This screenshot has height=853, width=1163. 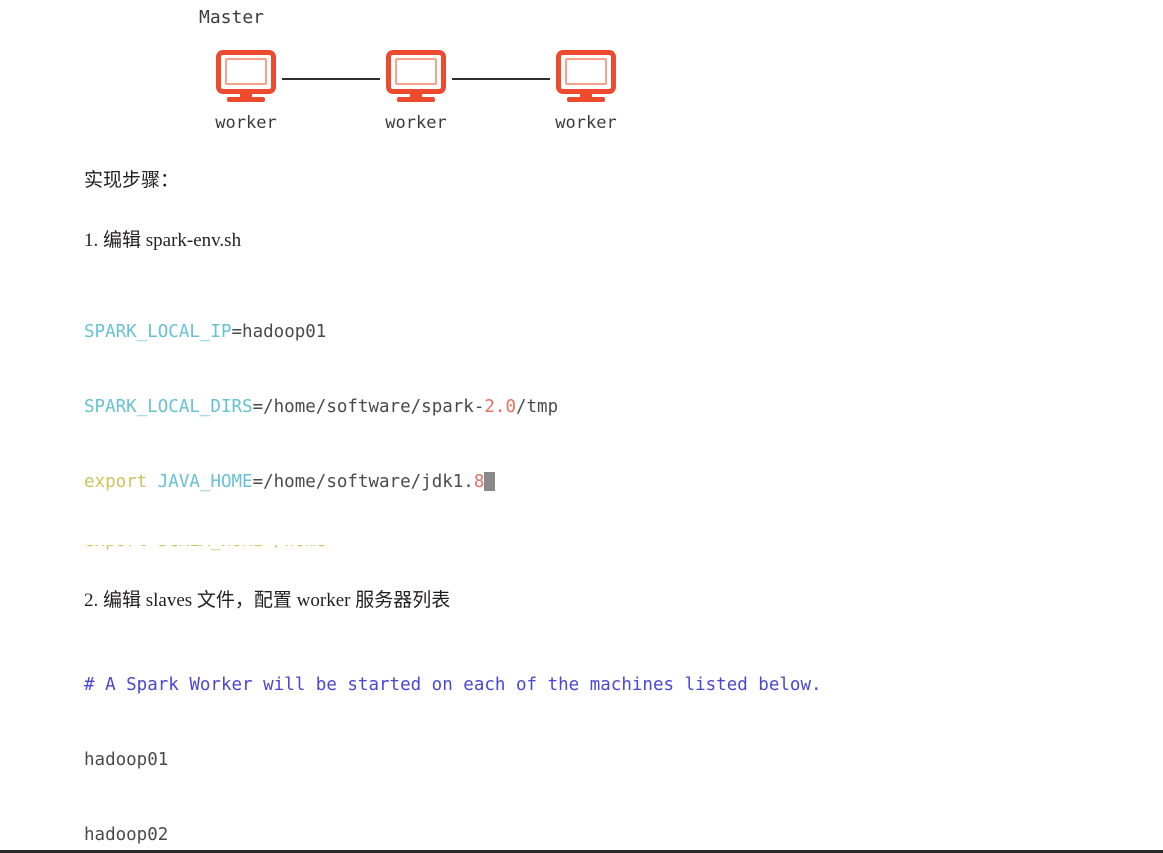 What do you see at coordinates (168, 407) in the screenshot?
I see `code-token-variable: SPARK_LOCAL_DIRS` at bounding box center [168, 407].